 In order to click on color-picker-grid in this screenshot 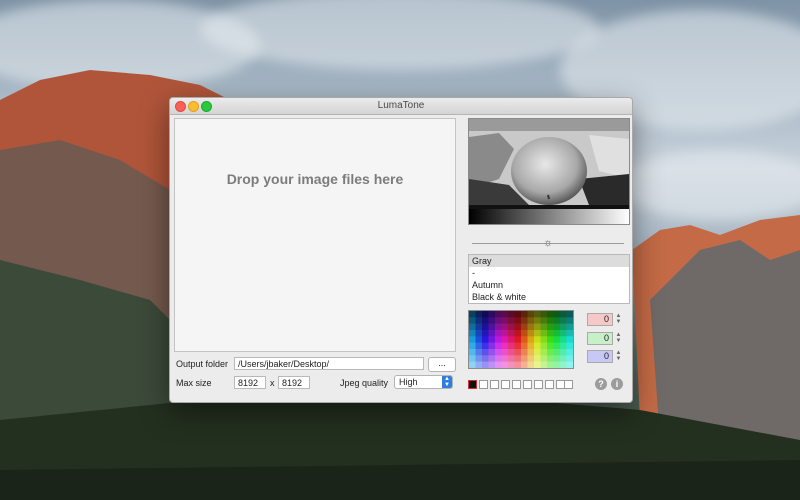, I will do `click(521, 339)`.